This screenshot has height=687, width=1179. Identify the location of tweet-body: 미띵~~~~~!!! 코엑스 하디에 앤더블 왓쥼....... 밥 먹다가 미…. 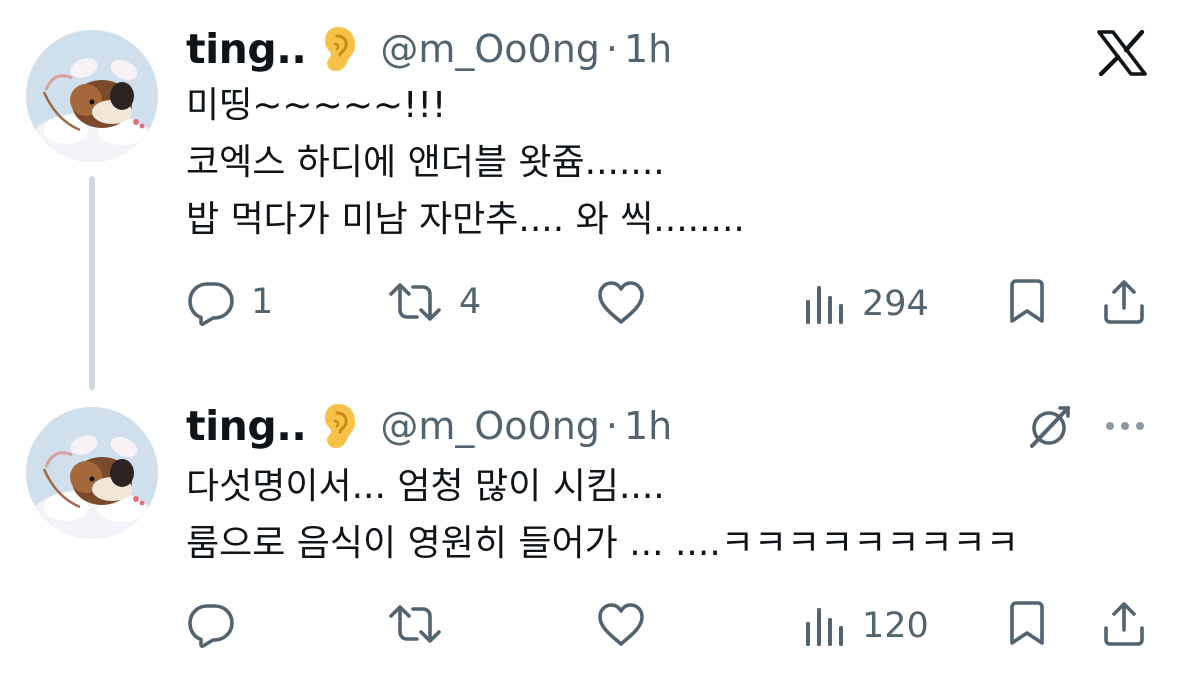
(465, 162).